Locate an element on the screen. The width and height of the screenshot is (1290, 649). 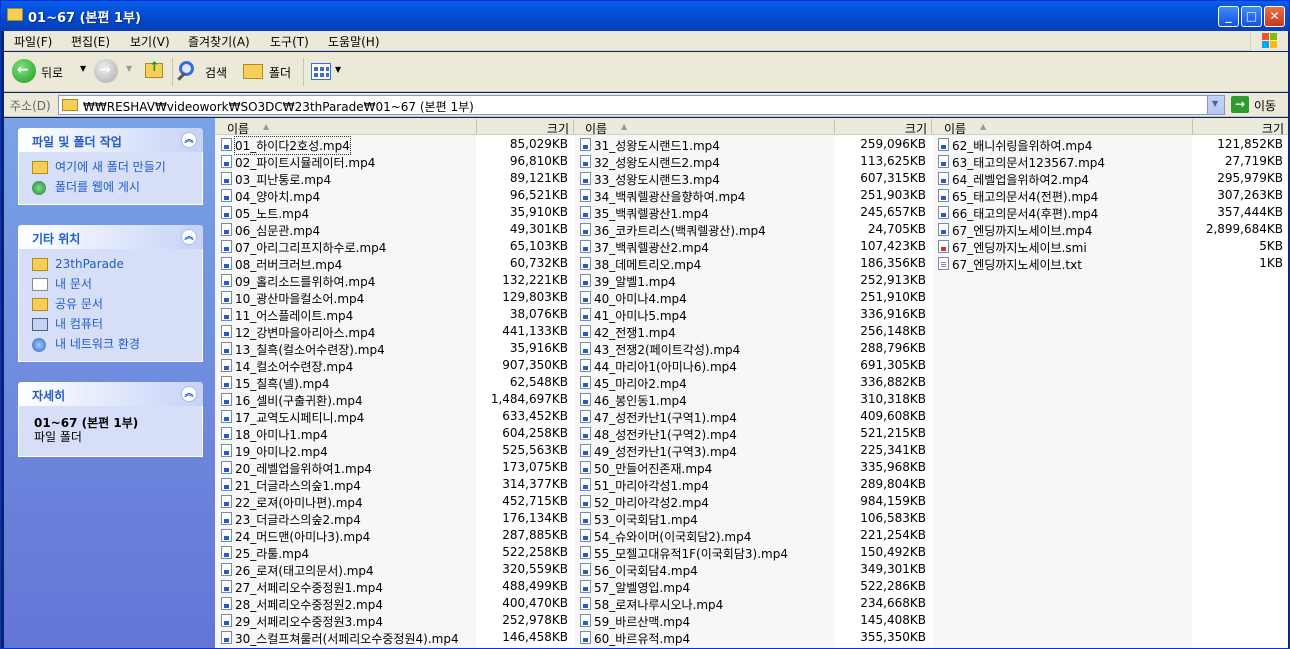
place-my-computer: 내 컴퓨터 is located at coordinates (115, 325).